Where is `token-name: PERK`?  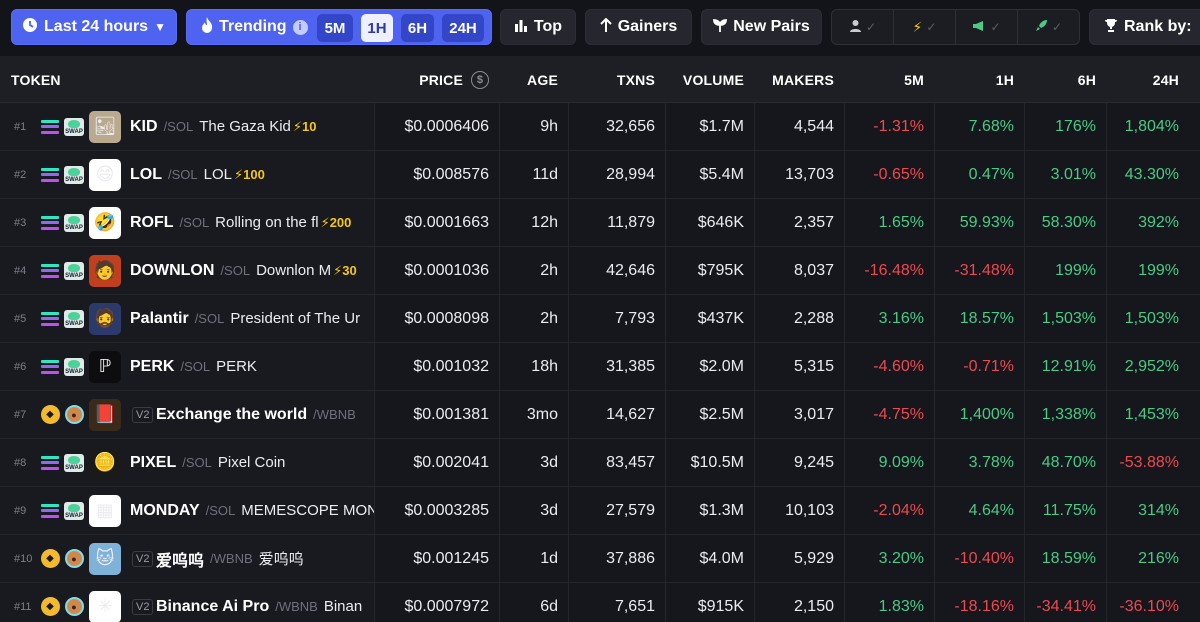 token-name: PERK is located at coordinates (236, 366).